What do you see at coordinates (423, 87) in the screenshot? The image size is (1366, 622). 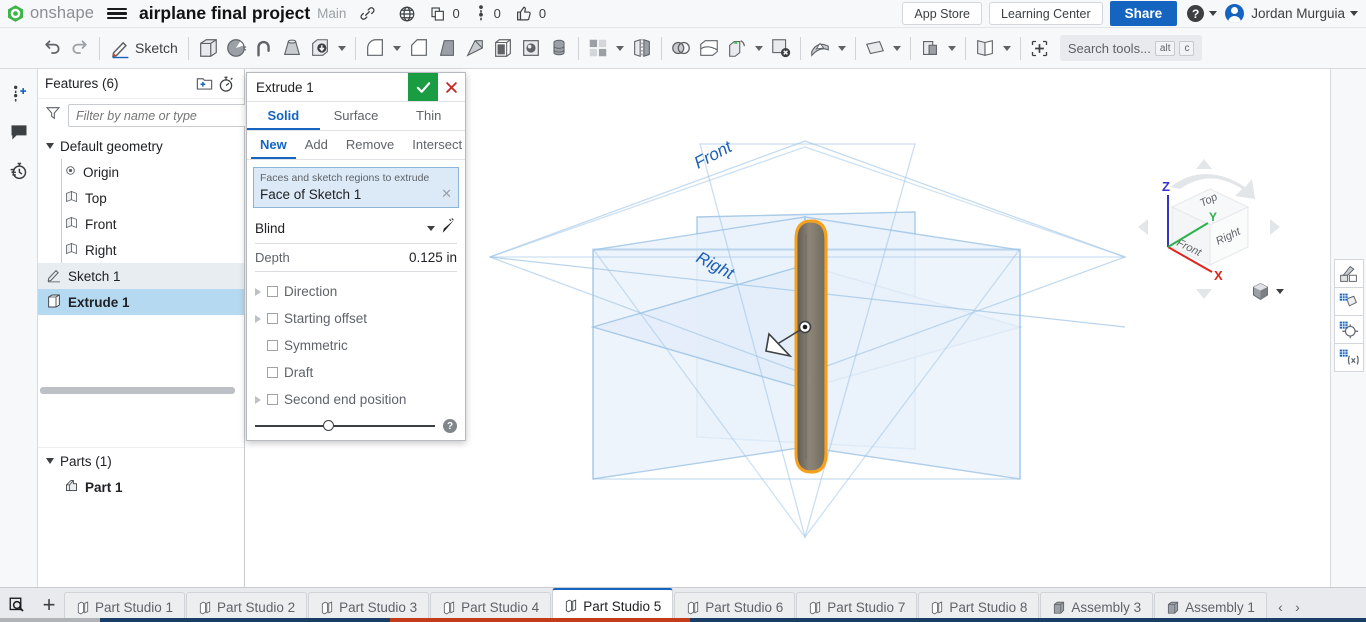 I see `accept-button` at bounding box center [423, 87].